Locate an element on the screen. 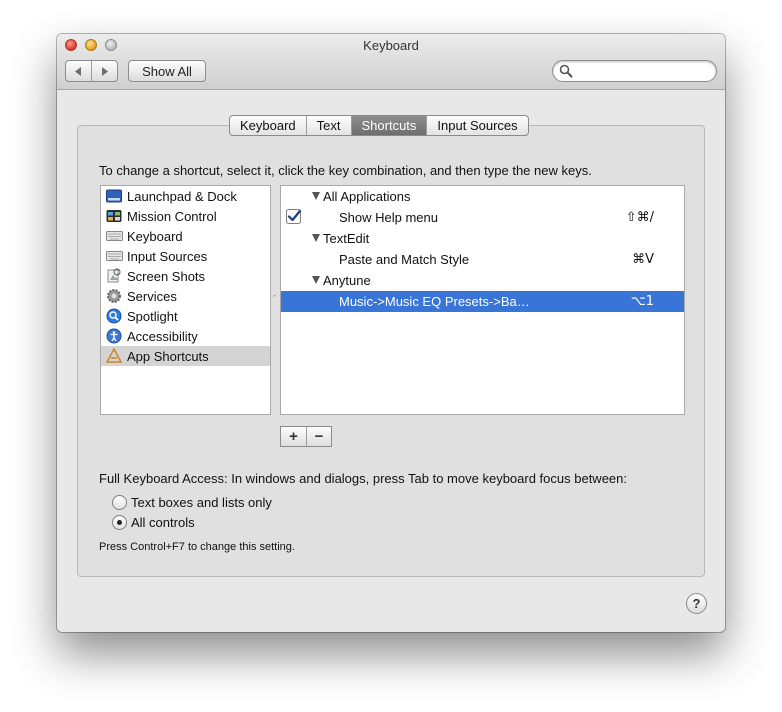 The height and width of the screenshot is (712, 782). screenshot-icon is located at coordinates (114, 276).